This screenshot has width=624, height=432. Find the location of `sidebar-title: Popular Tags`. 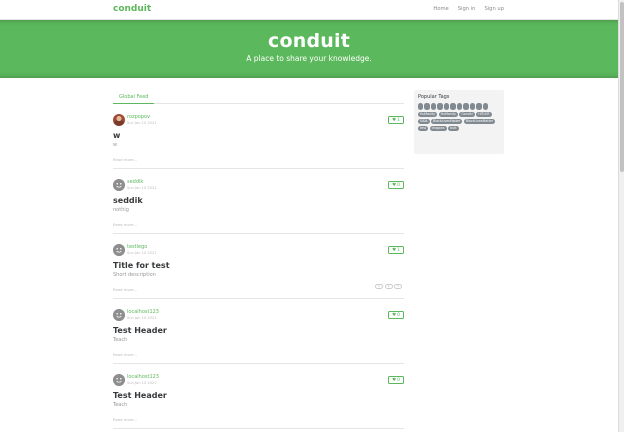

sidebar-title: Popular Tags is located at coordinates (434, 97).